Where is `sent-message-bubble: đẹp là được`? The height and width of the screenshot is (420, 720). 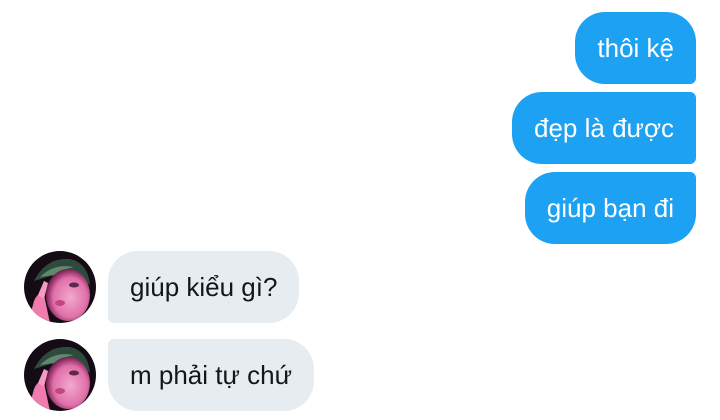
sent-message-bubble: đẹp là được is located at coordinates (604, 128).